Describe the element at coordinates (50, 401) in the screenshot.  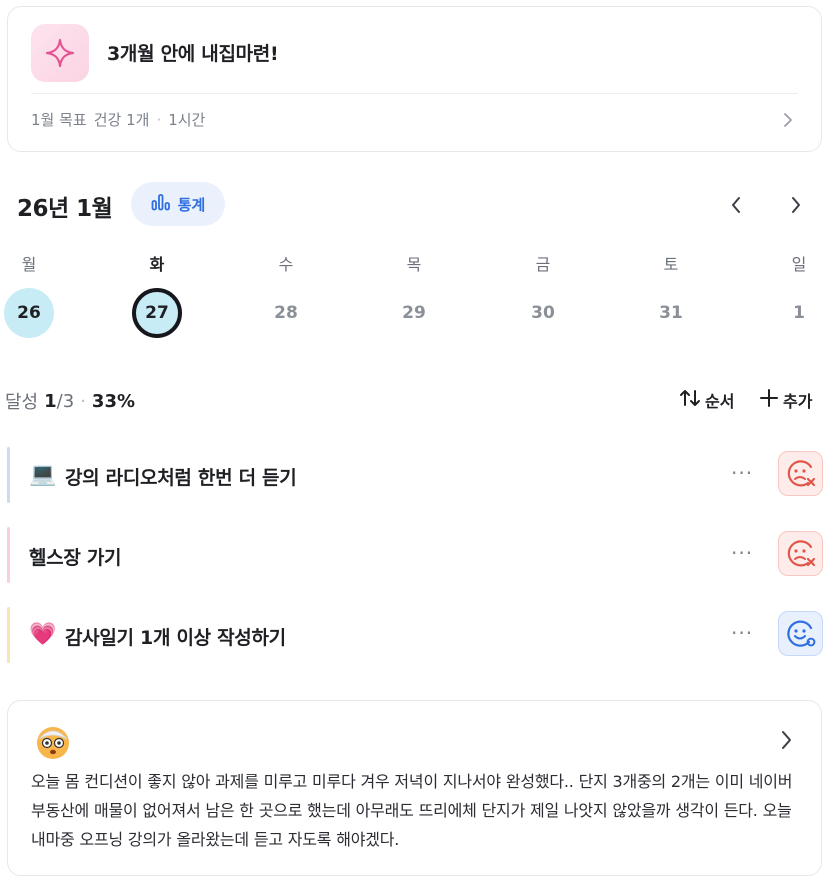
I see `progress-done: 1` at that location.